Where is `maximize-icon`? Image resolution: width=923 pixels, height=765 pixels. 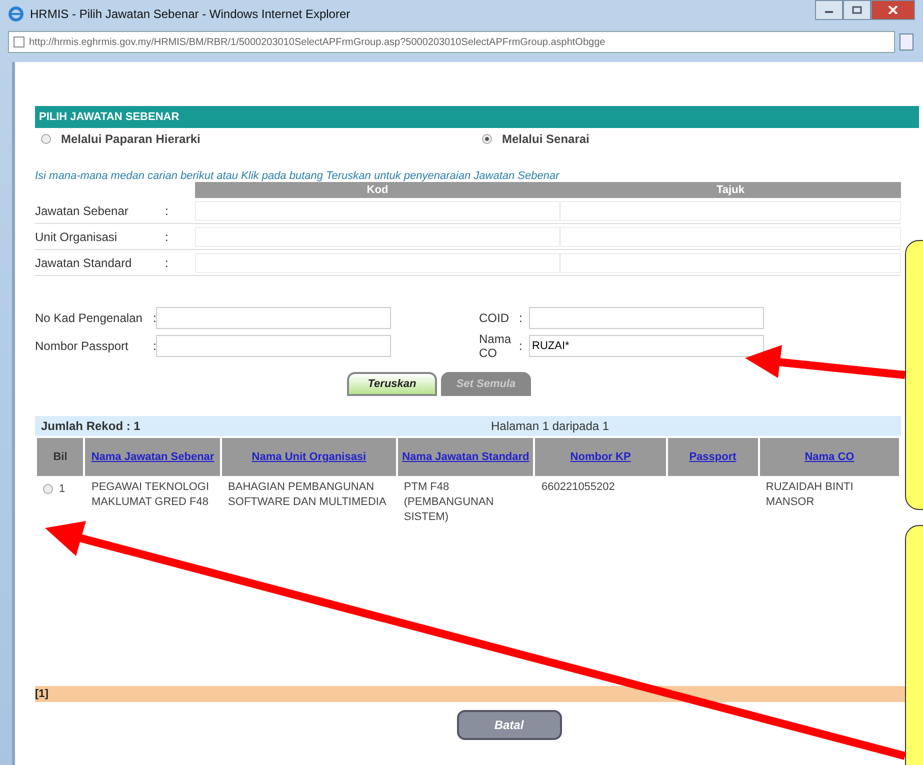
maximize-icon is located at coordinates (857, 10).